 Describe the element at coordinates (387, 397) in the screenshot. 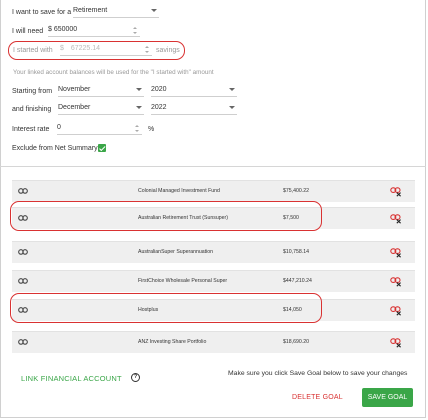

I see `save-goal-button: SAVE GOAL` at that location.